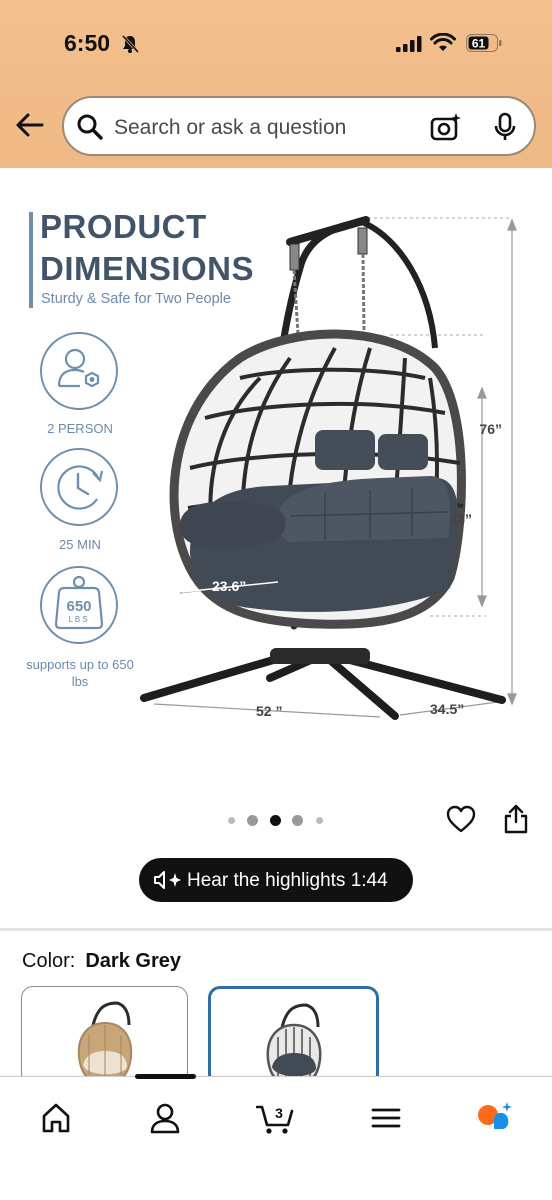 The image size is (552, 1200). I want to click on cart-icon: 3, so click(276, 1118).